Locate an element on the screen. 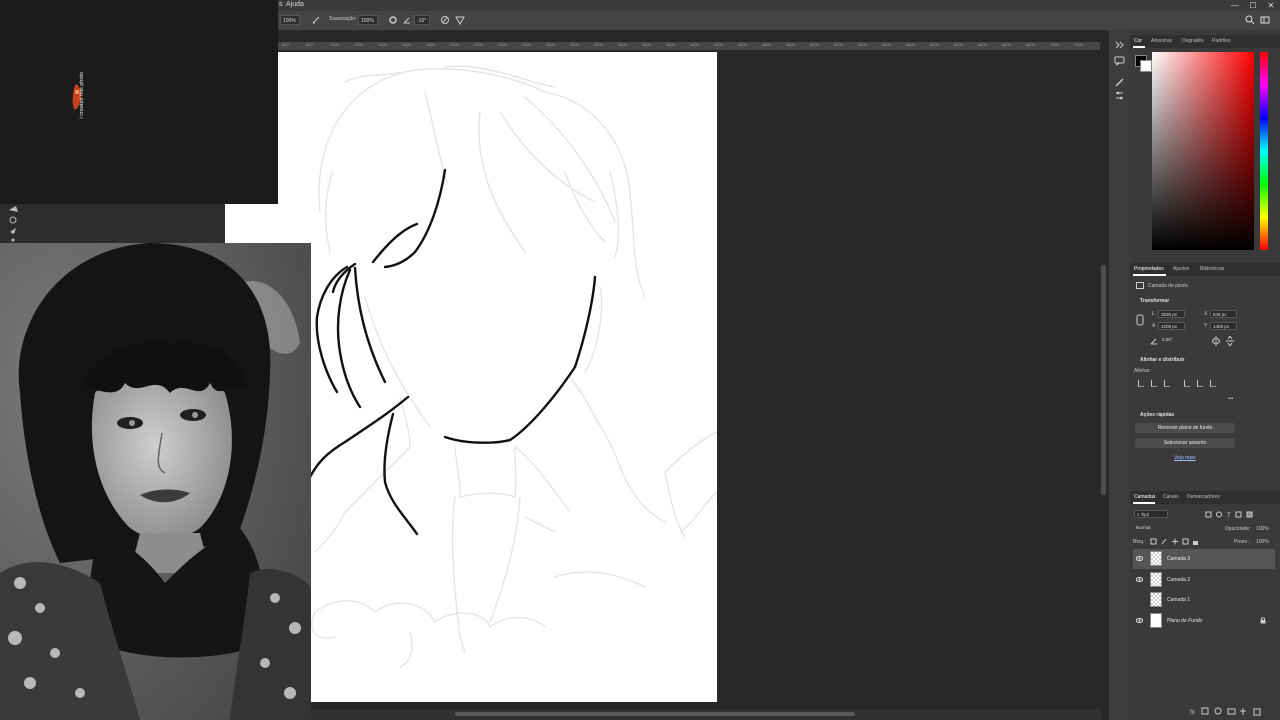 This screenshot has width=1280, height=720. height-label: A is located at coordinates (1154, 326).